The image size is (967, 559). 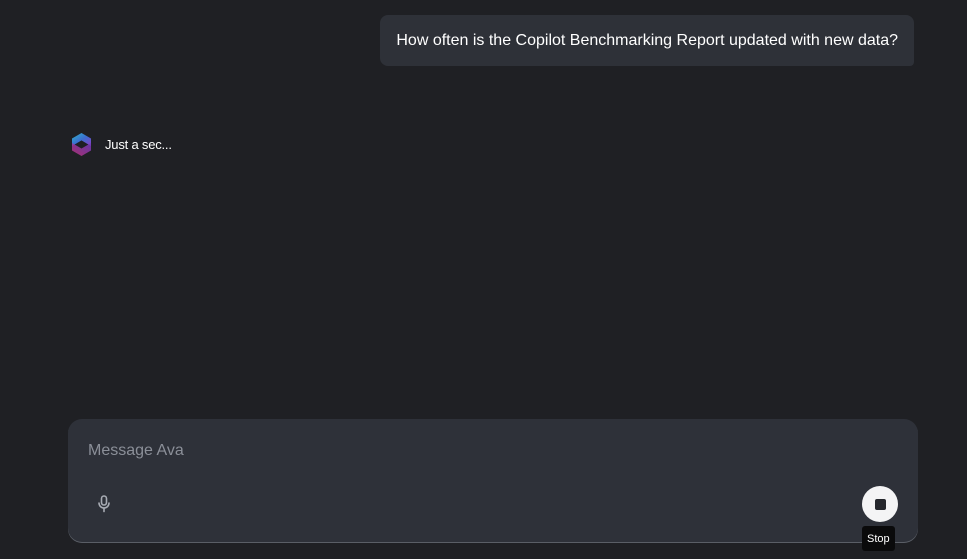 I want to click on stop-button, so click(x=880, y=504).